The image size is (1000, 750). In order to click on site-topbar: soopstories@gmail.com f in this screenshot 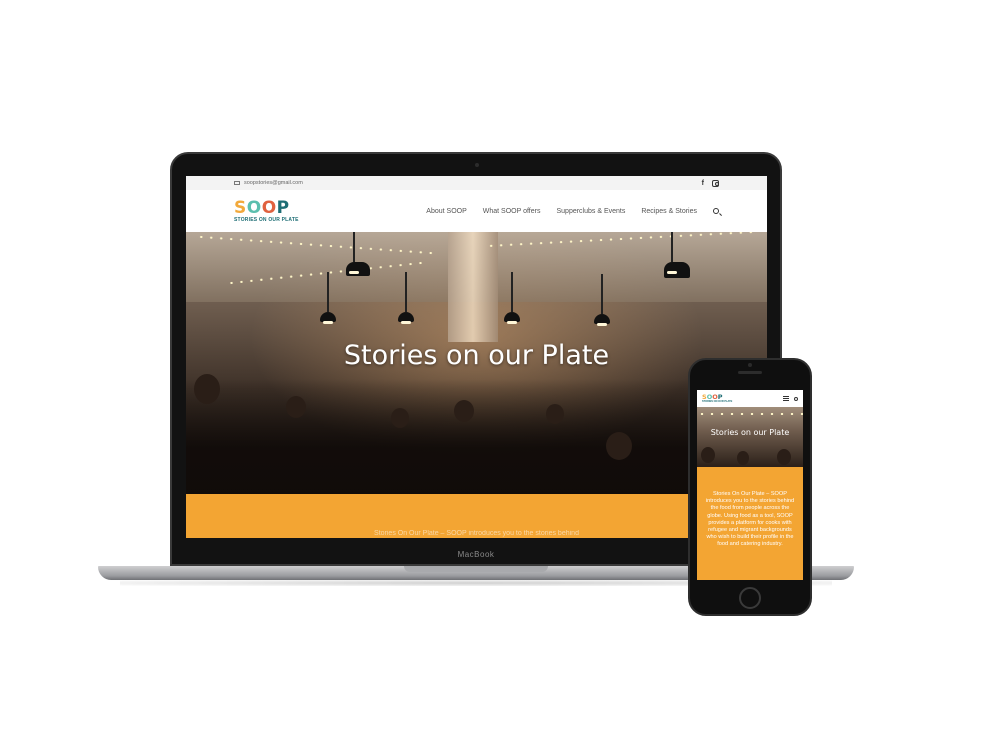, I will do `click(476, 183)`.